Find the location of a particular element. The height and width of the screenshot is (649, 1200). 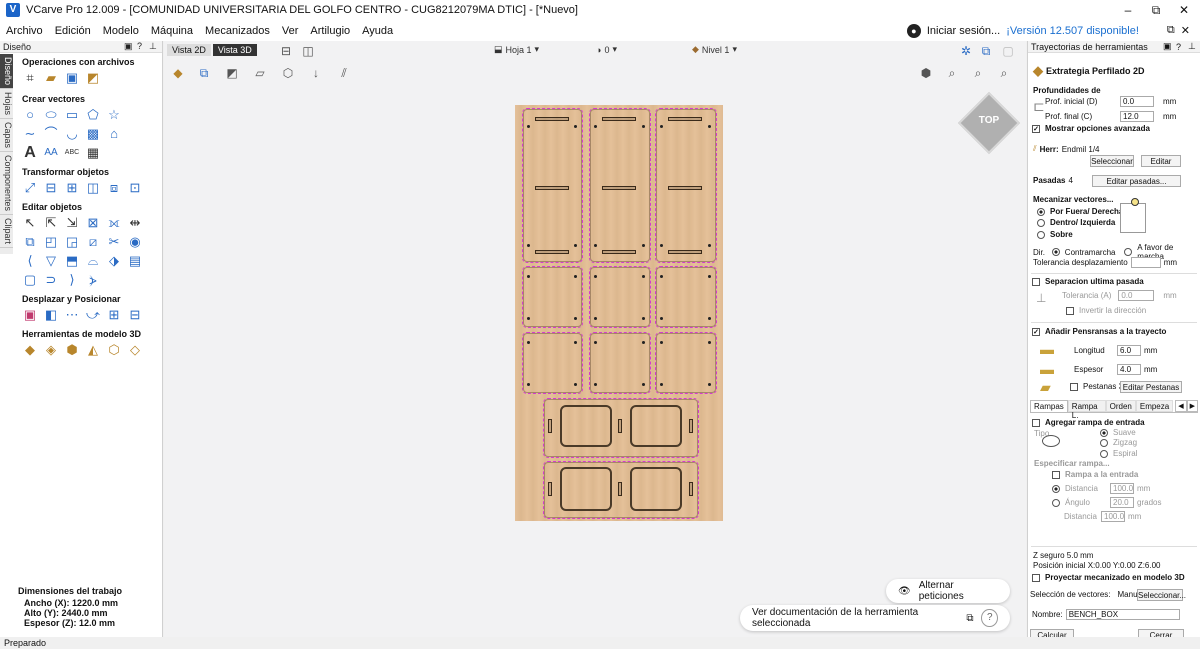

project-3d-checkbox is located at coordinates (1036, 577).